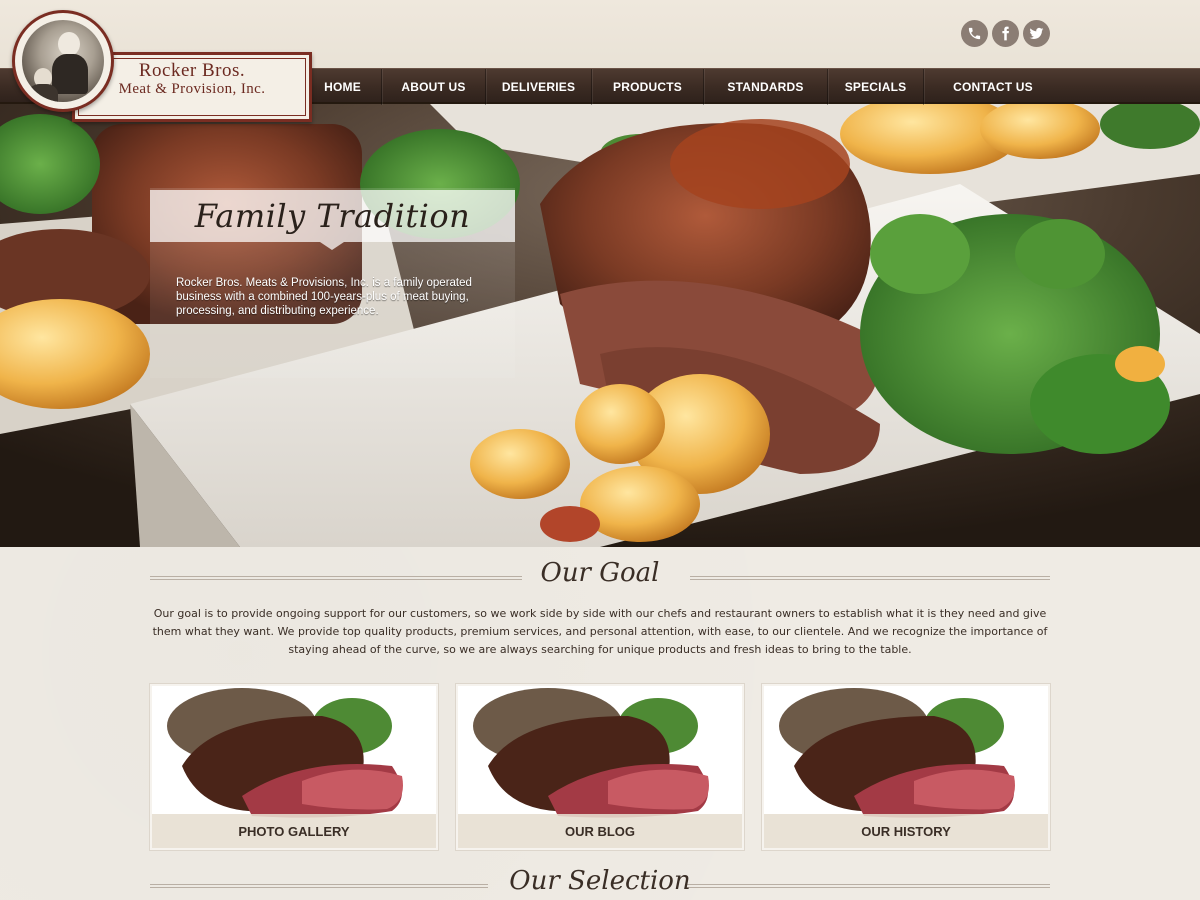 The width and height of the screenshot is (1200, 900). Describe the element at coordinates (1036, 33) in the screenshot. I see `twitter-icon` at that location.